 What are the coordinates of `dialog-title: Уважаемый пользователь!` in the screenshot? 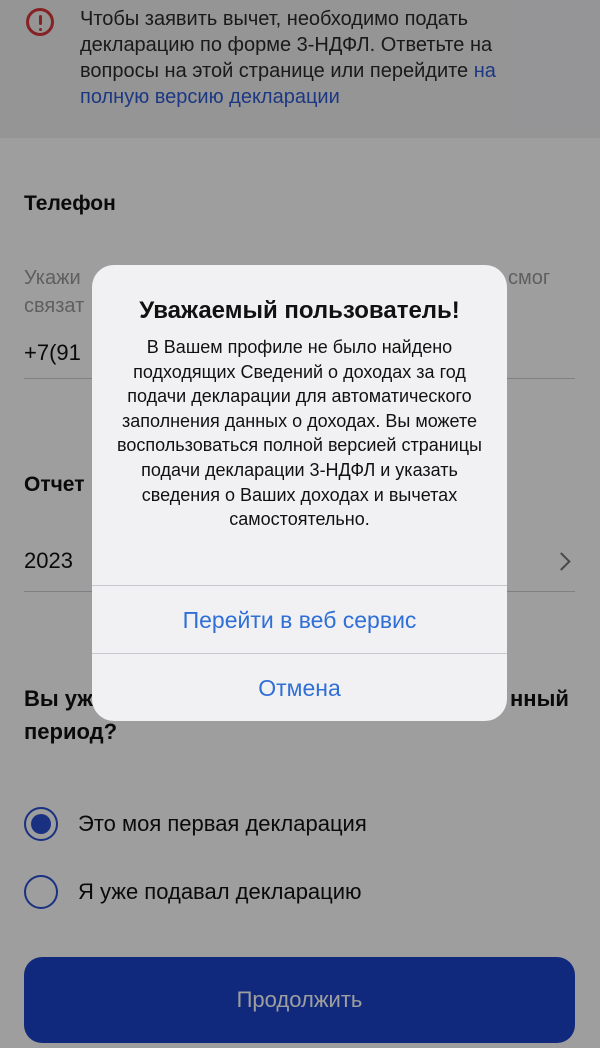 It's located at (299, 310).